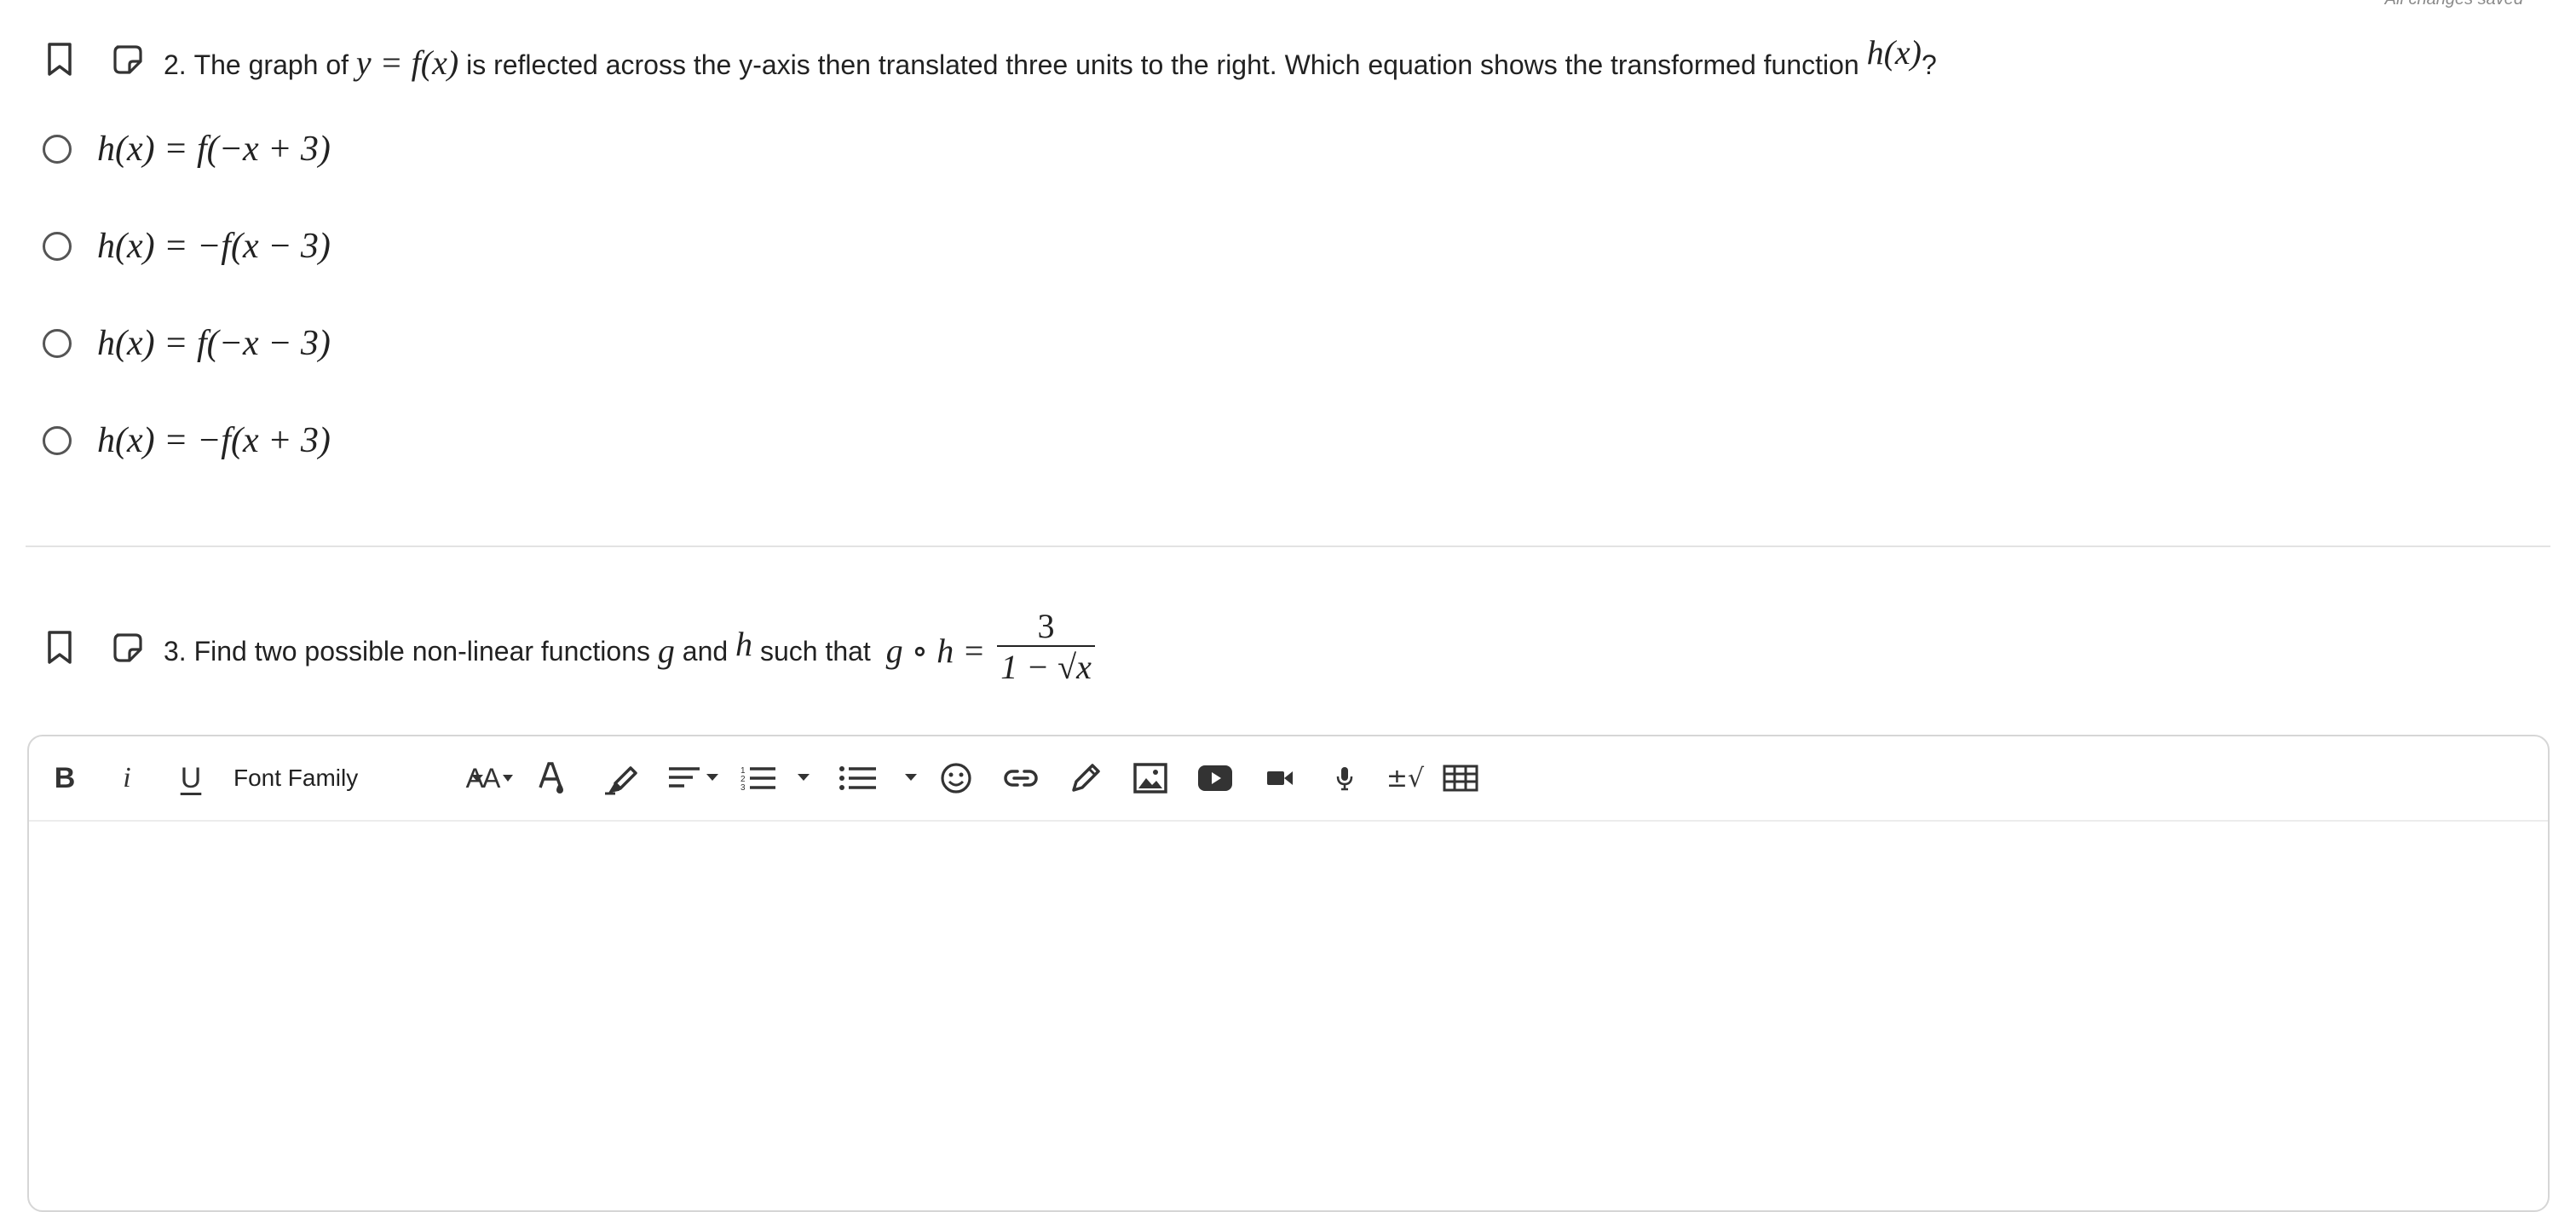  I want to click on answer-label: h(x) = −f(x − 3), so click(214, 246).